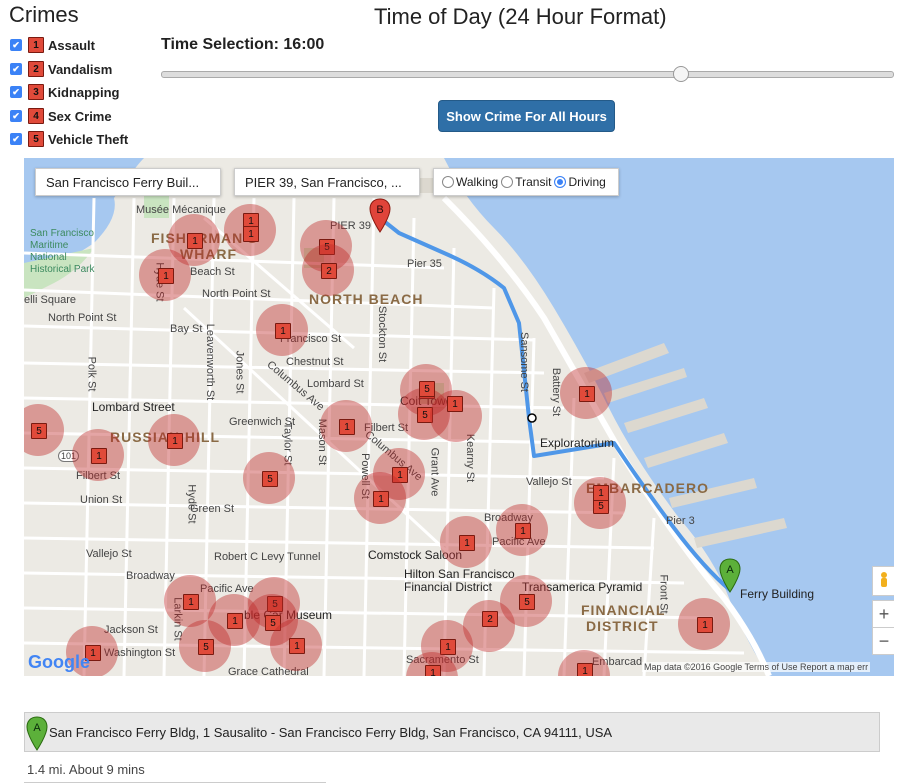 The height and width of the screenshot is (783, 904). I want to click on mode-driving: Driving, so click(580, 182).